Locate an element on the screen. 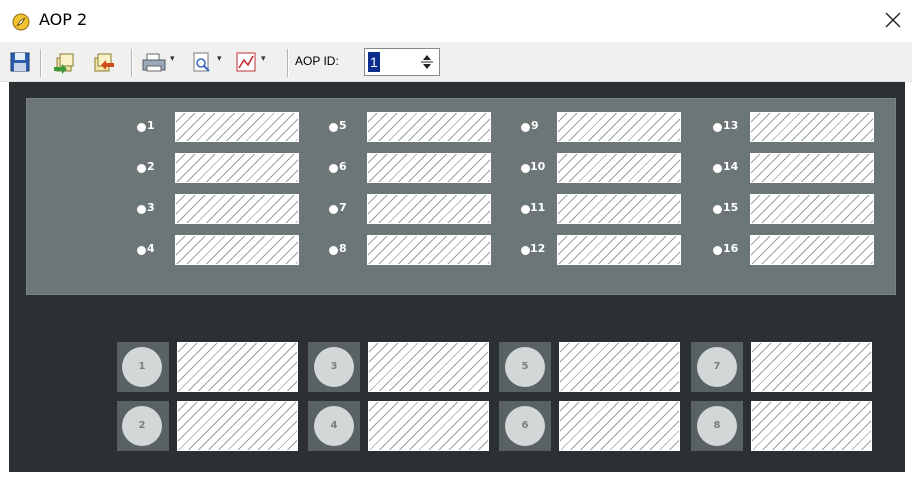 The image size is (912, 477). title-bar: AOP 2 is located at coordinates (456, 21).